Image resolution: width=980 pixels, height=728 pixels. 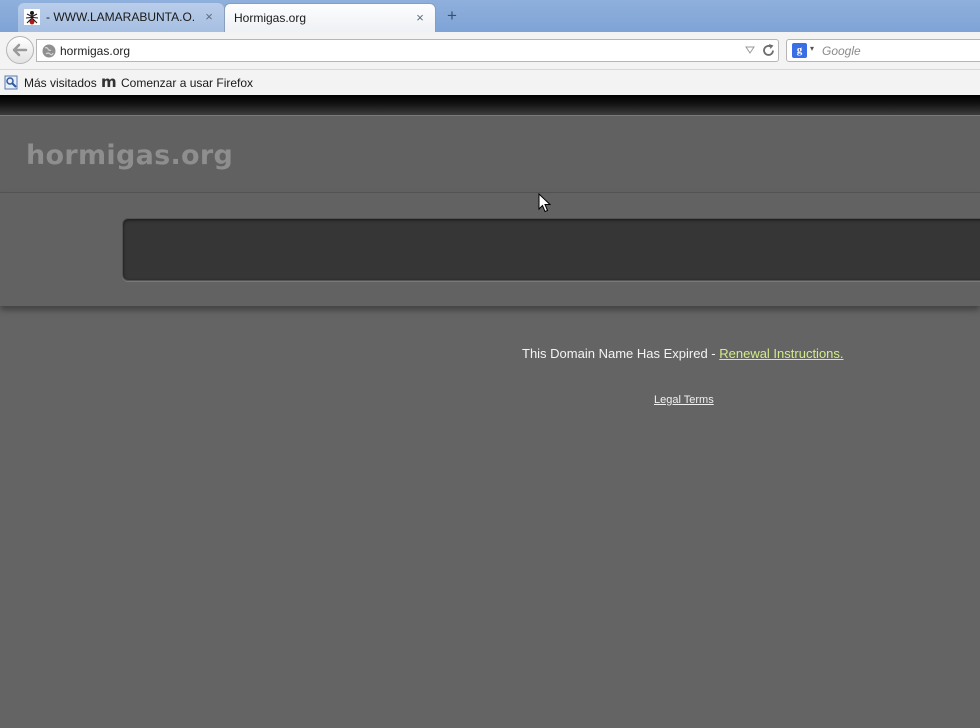 I want to click on navigation-bar: hormigas.org g ▾ Google, so click(x=490, y=51).